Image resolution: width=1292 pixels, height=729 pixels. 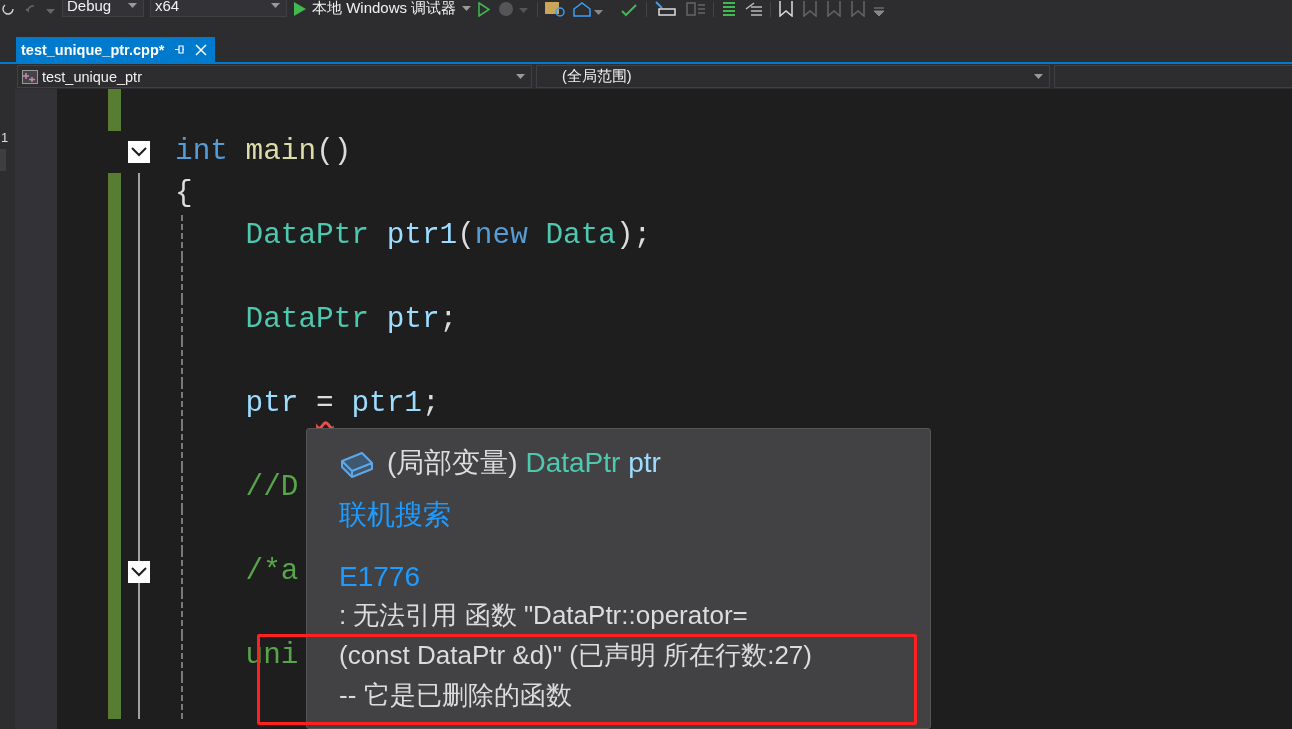 I want to click on scope-dropdown: (全局范围), so click(x=793, y=76).